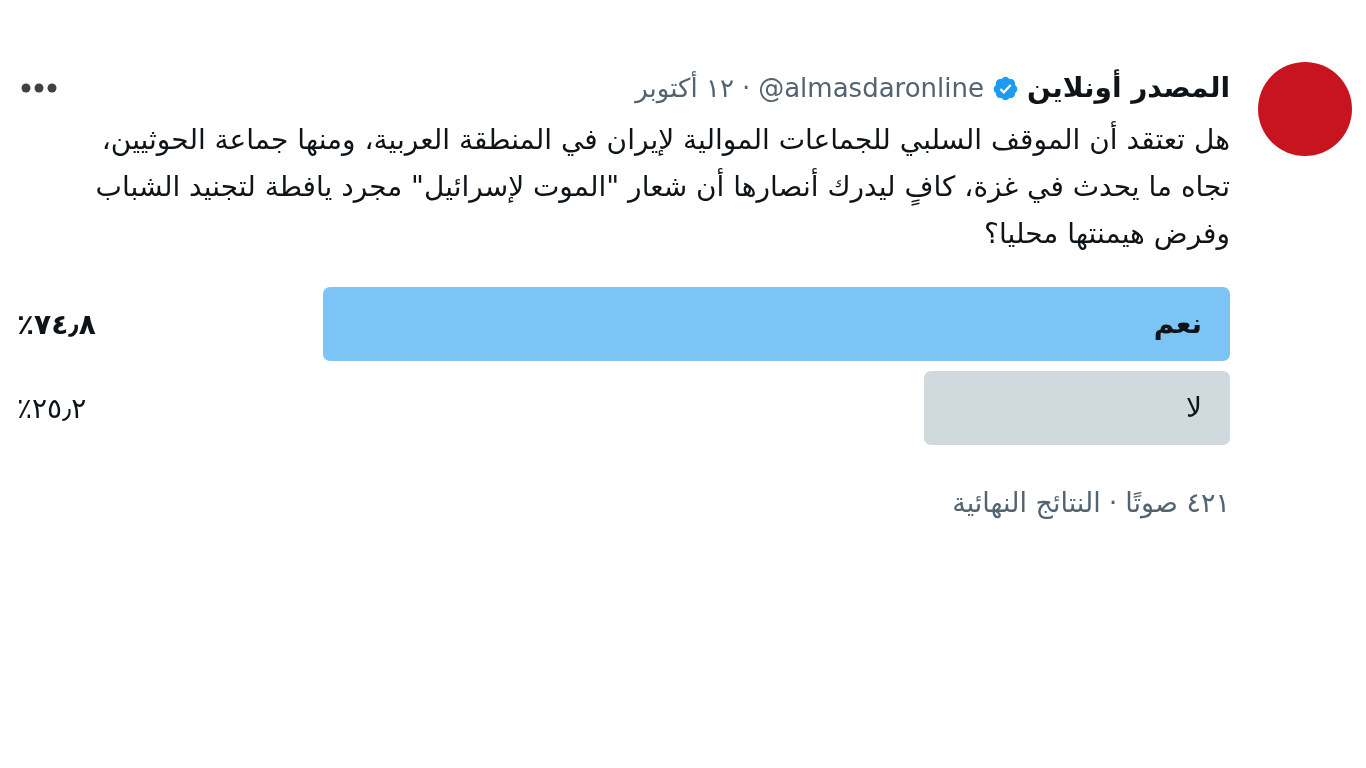 Image resolution: width=1366 pixels, height=768 pixels. I want to click on author-name: المصدر أونلاين, so click(1128, 88).